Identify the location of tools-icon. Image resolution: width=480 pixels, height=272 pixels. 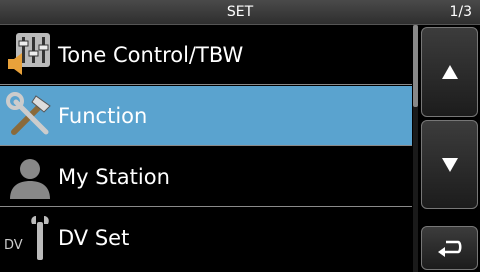
(28, 113).